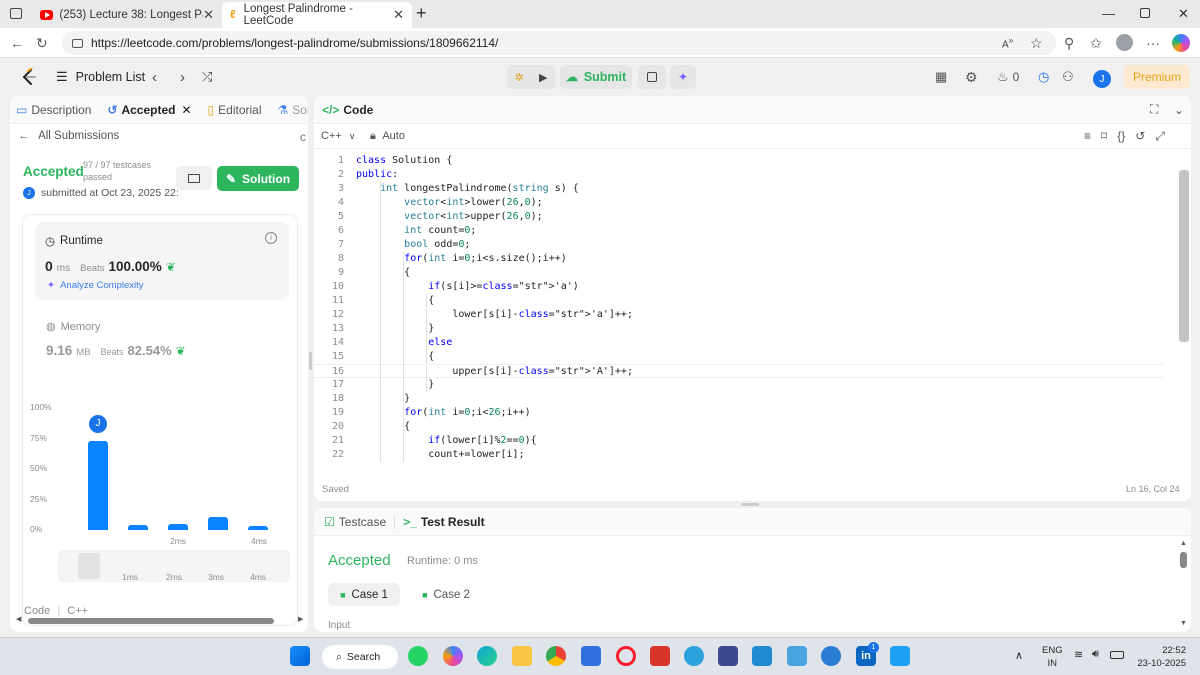 The height and width of the screenshot is (675, 1200). Describe the element at coordinates (364, 594) in the screenshot. I see `case-1-button: ■ Case 1` at that location.